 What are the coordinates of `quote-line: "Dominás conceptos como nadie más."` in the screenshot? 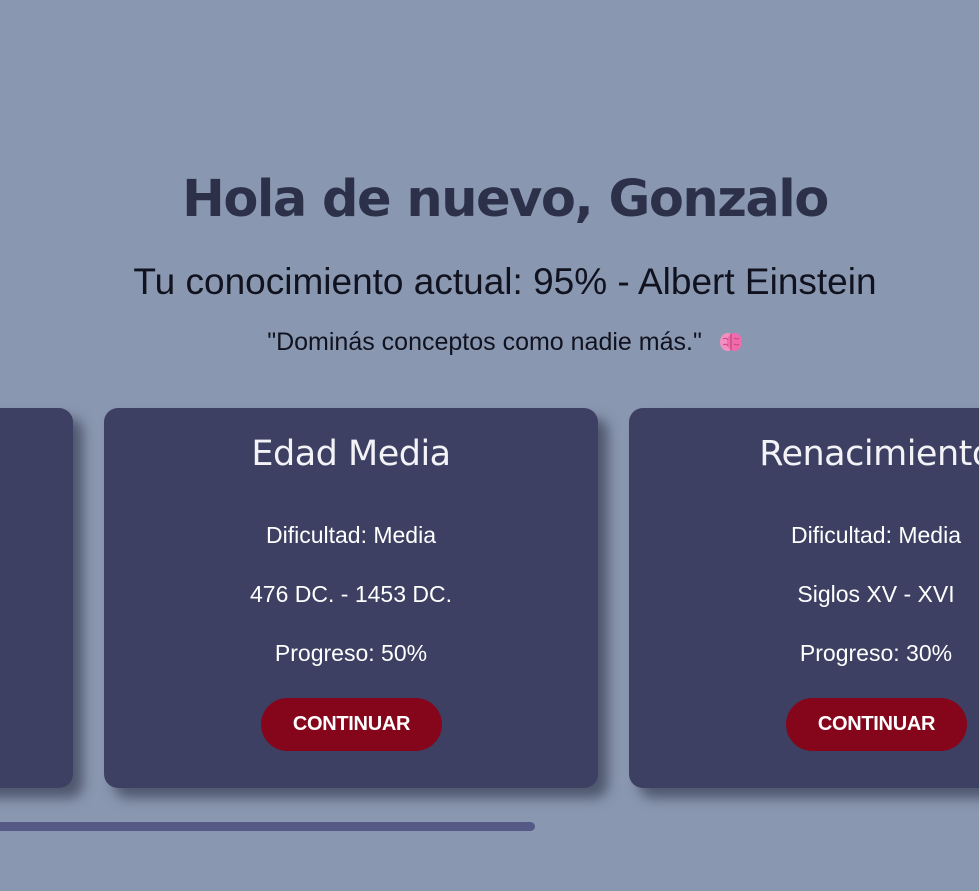 It's located at (489, 342).